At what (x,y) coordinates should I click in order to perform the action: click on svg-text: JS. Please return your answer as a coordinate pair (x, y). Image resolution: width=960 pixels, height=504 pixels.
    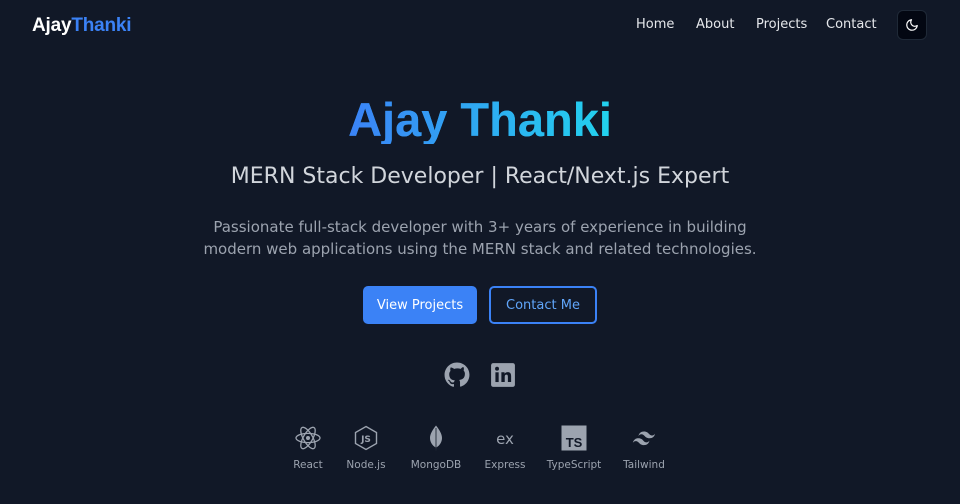
    Looking at the image, I should click on (365, 440).